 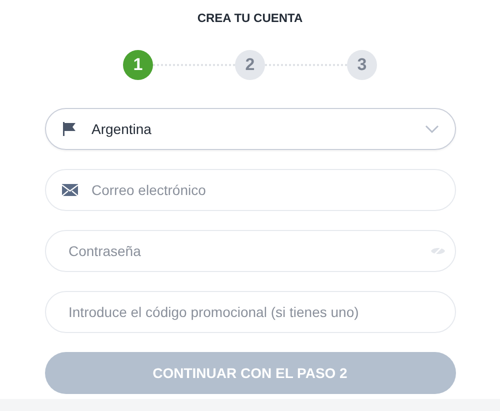 I want to click on step-indicator: 1, so click(x=138, y=65).